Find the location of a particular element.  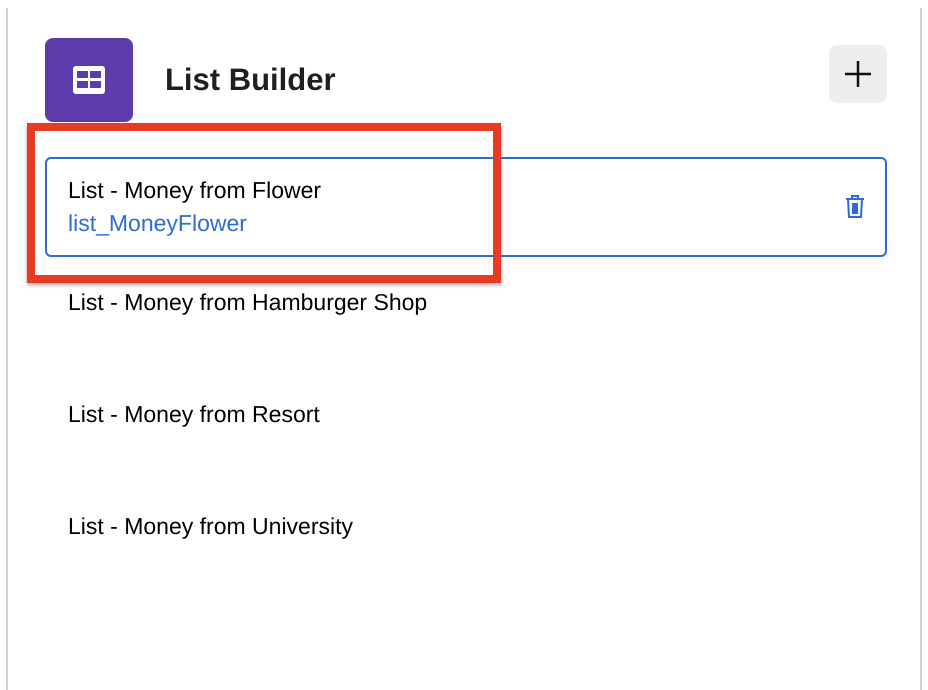

add-button is located at coordinates (858, 74).